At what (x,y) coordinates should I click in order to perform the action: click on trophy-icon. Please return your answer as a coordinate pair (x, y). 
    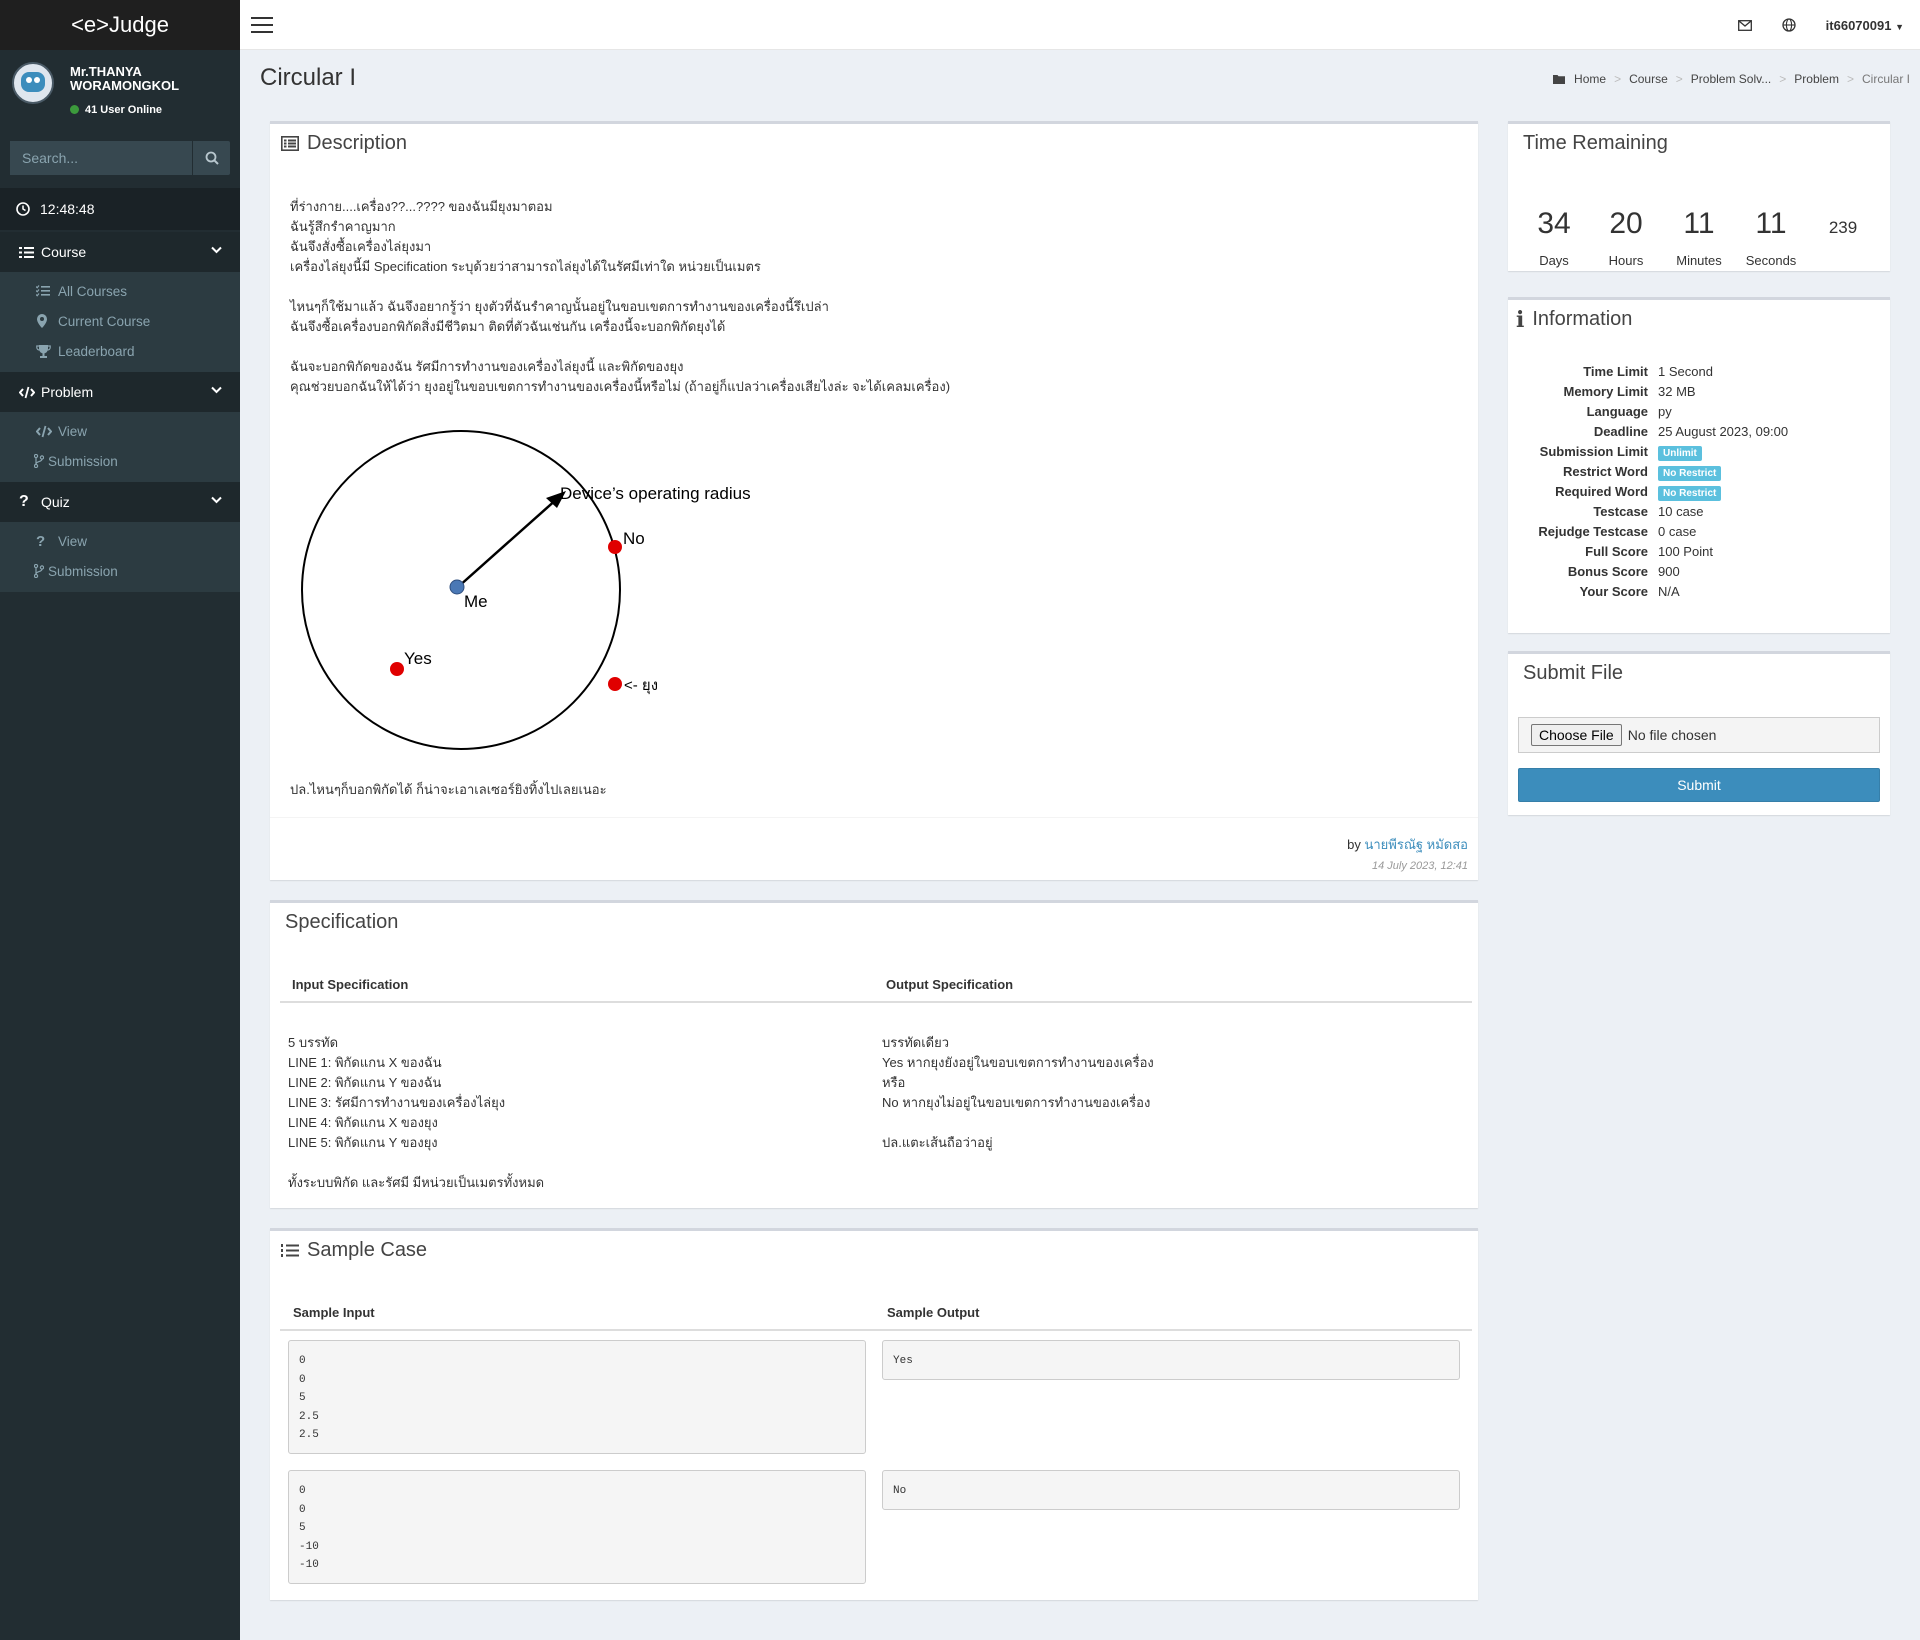
    Looking at the image, I should click on (43, 351).